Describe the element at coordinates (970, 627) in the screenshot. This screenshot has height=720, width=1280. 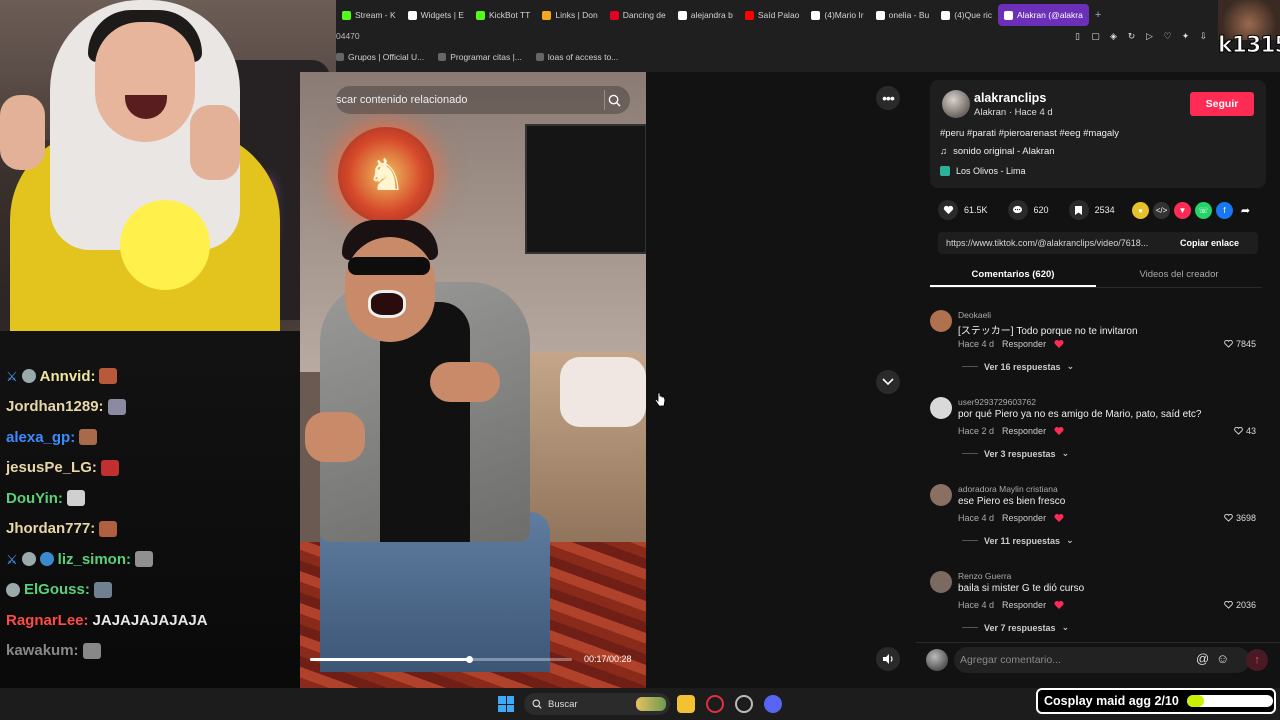
I see `divider` at that location.